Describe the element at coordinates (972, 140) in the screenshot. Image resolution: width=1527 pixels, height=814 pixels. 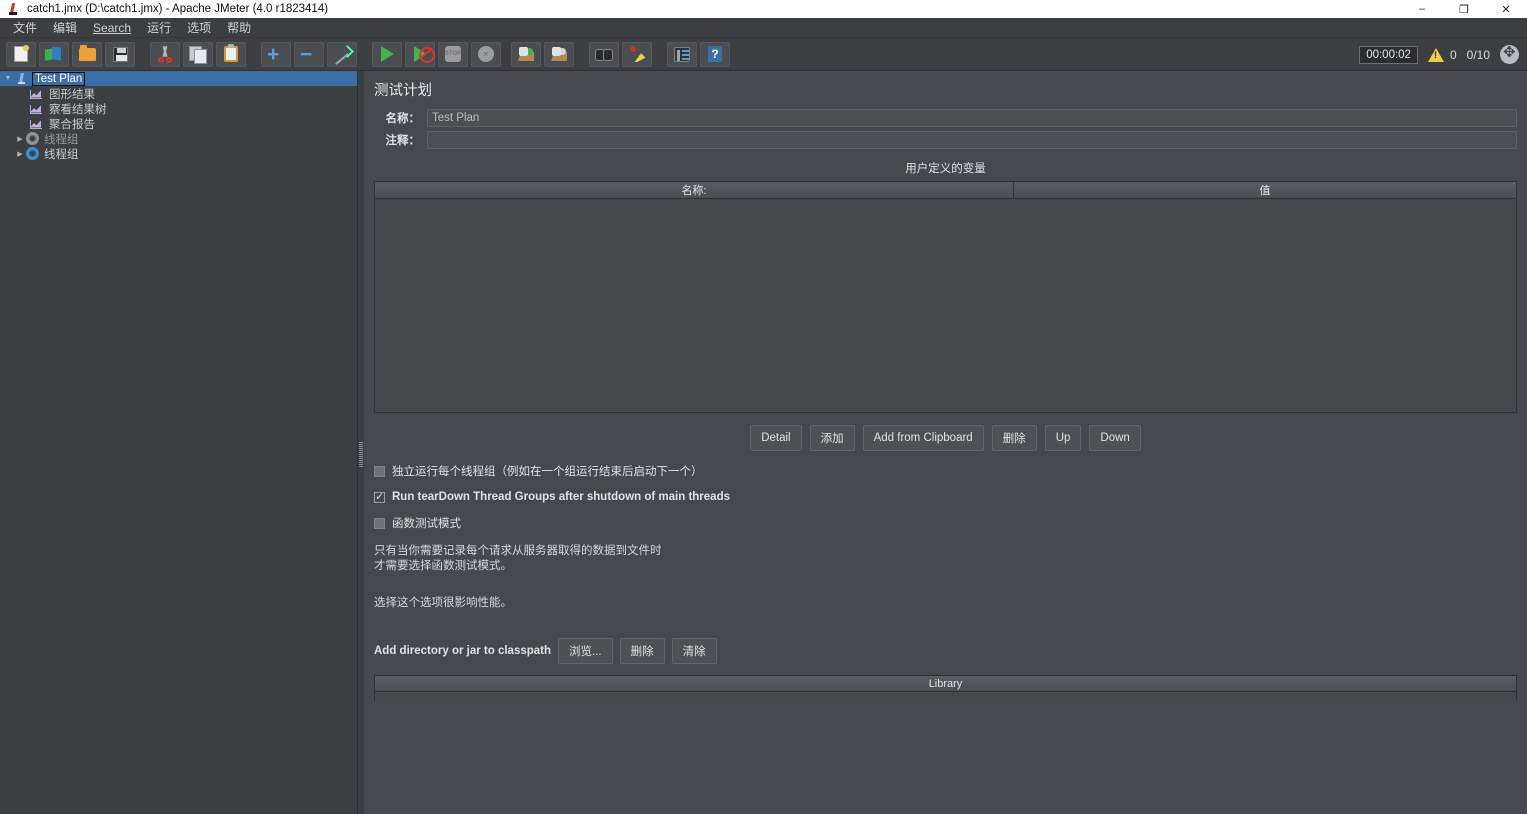
I see `comment-input` at that location.